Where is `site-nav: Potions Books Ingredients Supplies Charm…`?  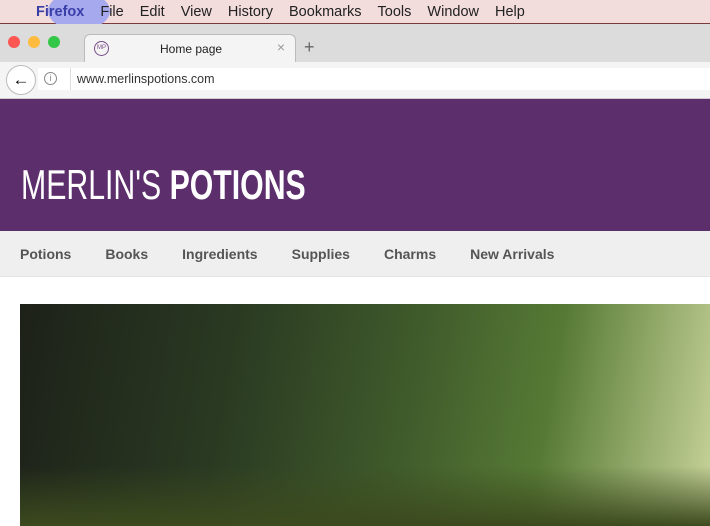
site-nav: Potions Books Ingredients Supplies Charm… is located at coordinates (355, 254).